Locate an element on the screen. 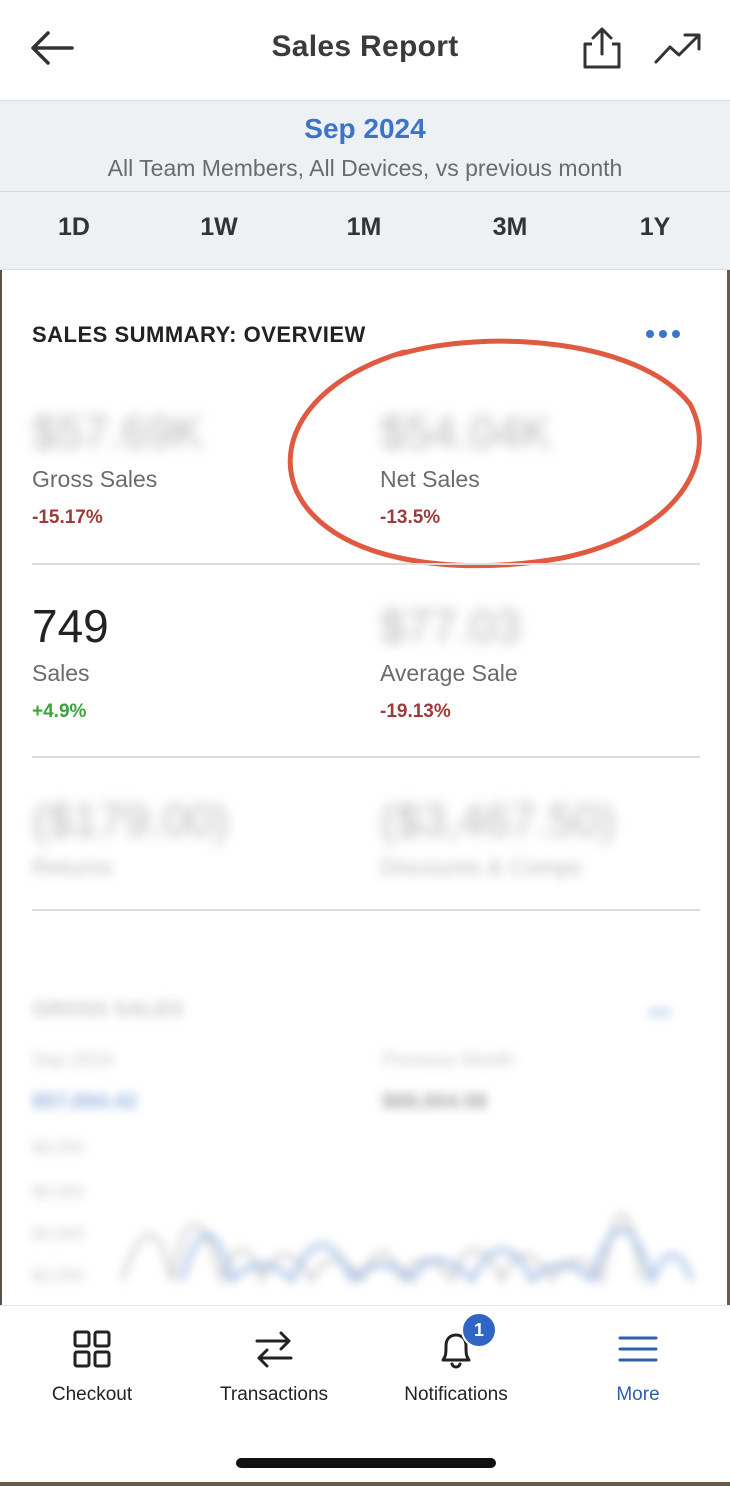 This screenshot has width=730, height=1487. range-tab-1m: 1M is located at coordinates (364, 227).